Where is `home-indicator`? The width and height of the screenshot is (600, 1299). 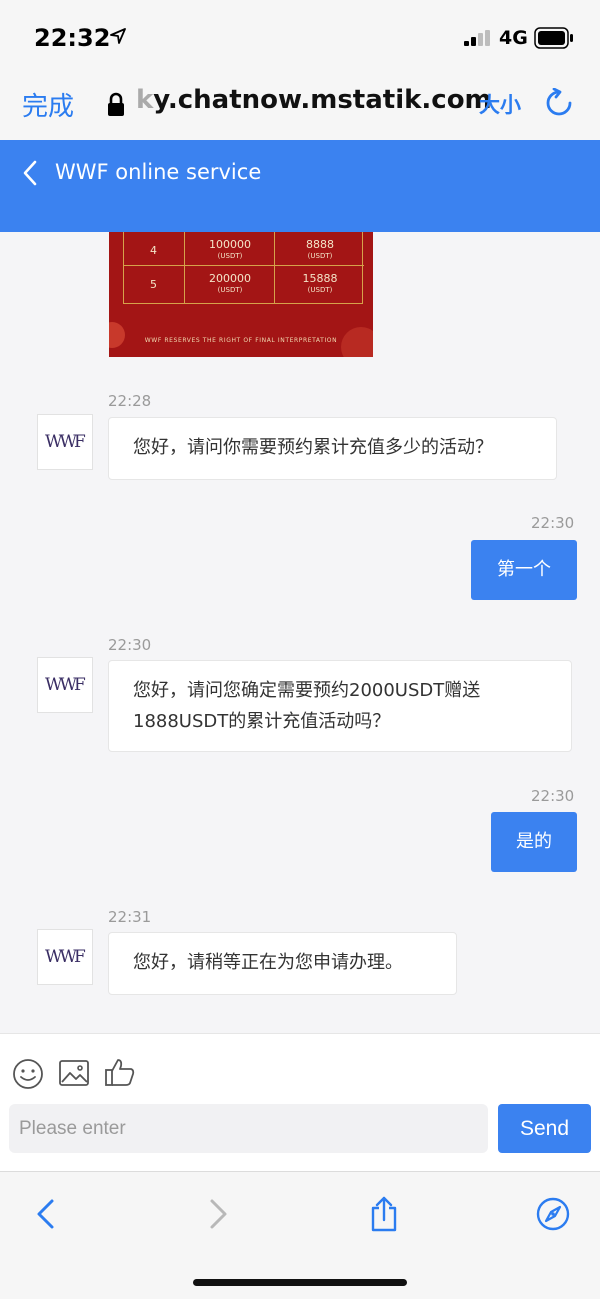
home-indicator is located at coordinates (300, 1282).